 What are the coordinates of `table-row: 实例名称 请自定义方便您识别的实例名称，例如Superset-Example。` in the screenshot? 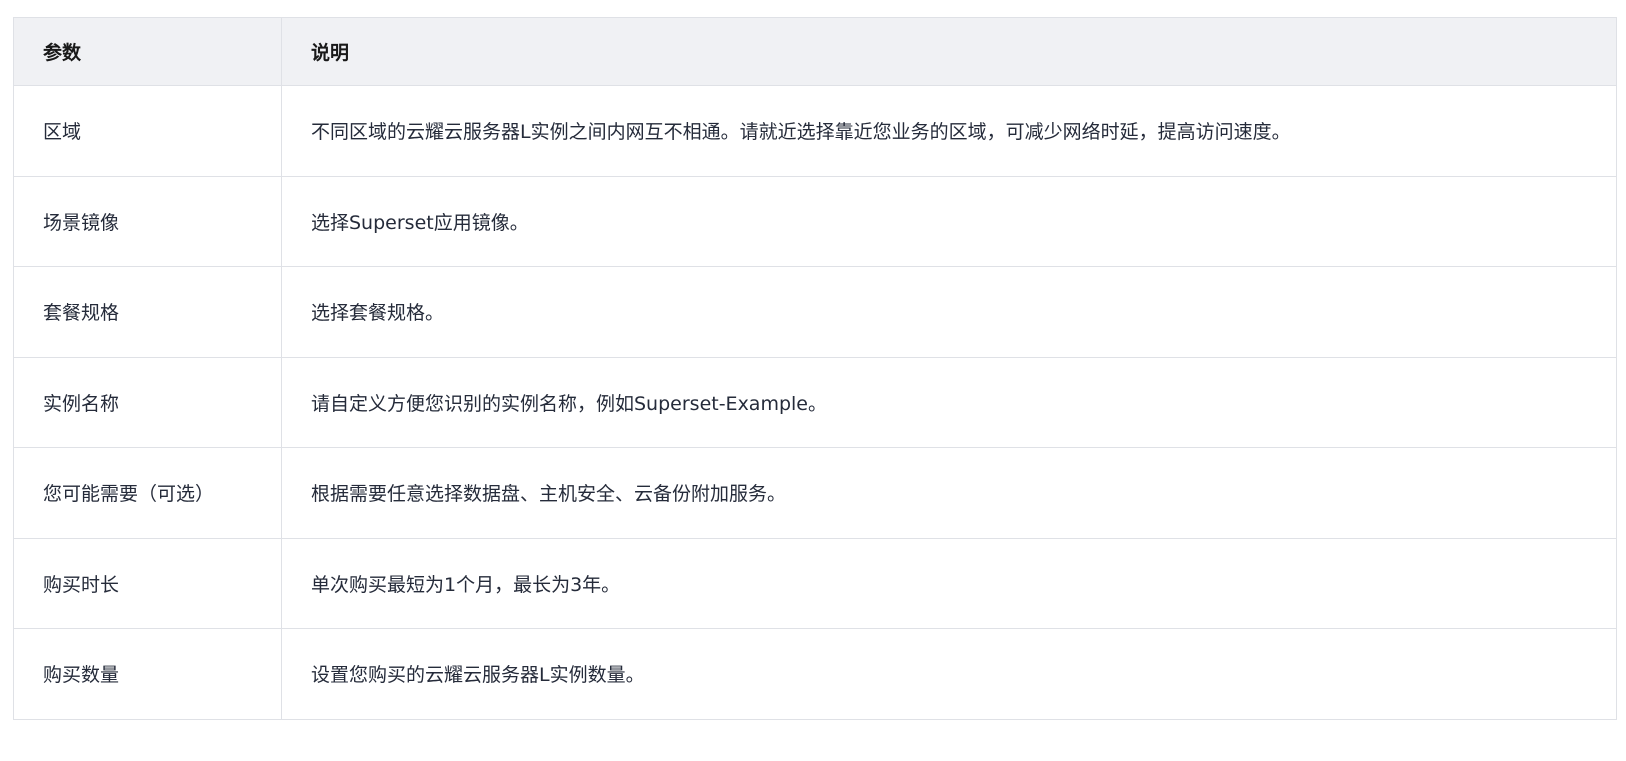 It's located at (815, 402).